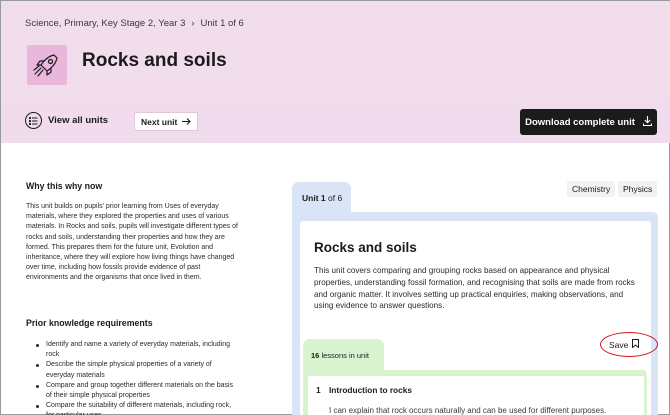 Image resolution: width=670 pixels, height=415 pixels. What do you see at coordinates (318, 390) in the screenshot?
I see `lesson-number: 1` at bounding box center [318, 390].